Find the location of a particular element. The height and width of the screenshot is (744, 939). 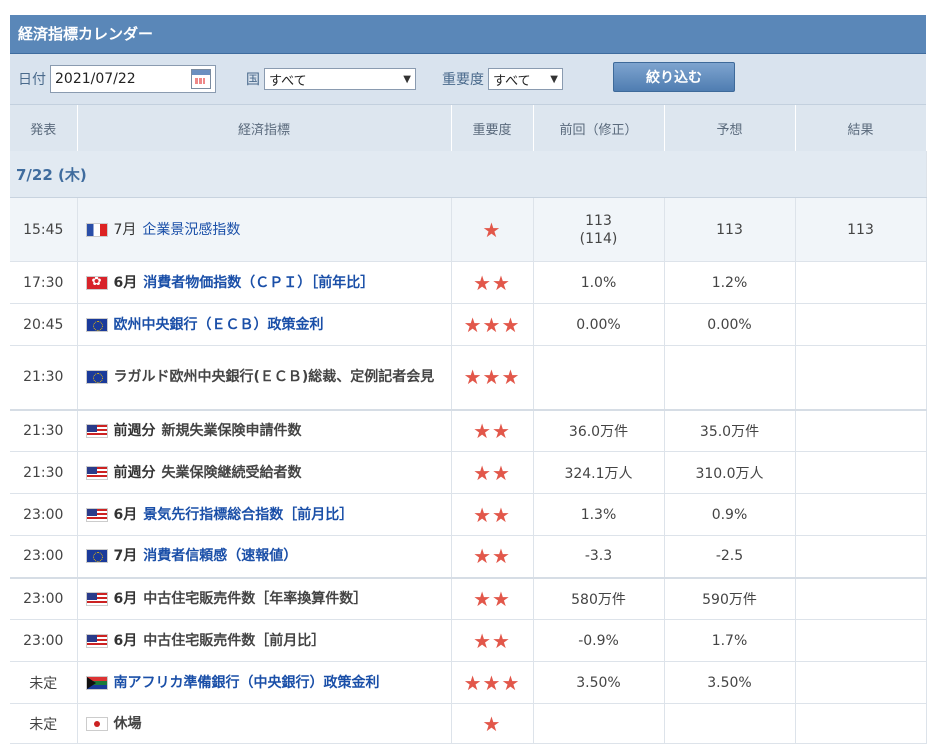

indicator-name: 中古住宅販売件数［年率換算件数］ is located at coordinates (255, 598).